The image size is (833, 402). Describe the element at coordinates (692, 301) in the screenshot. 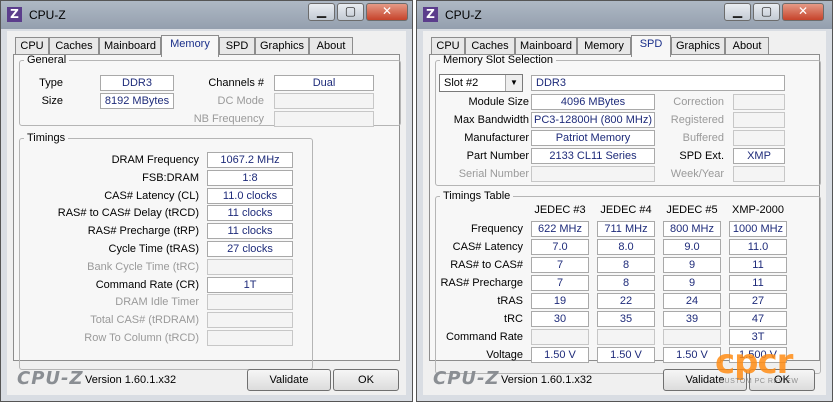

I see `timings-cell: 24` at that location.